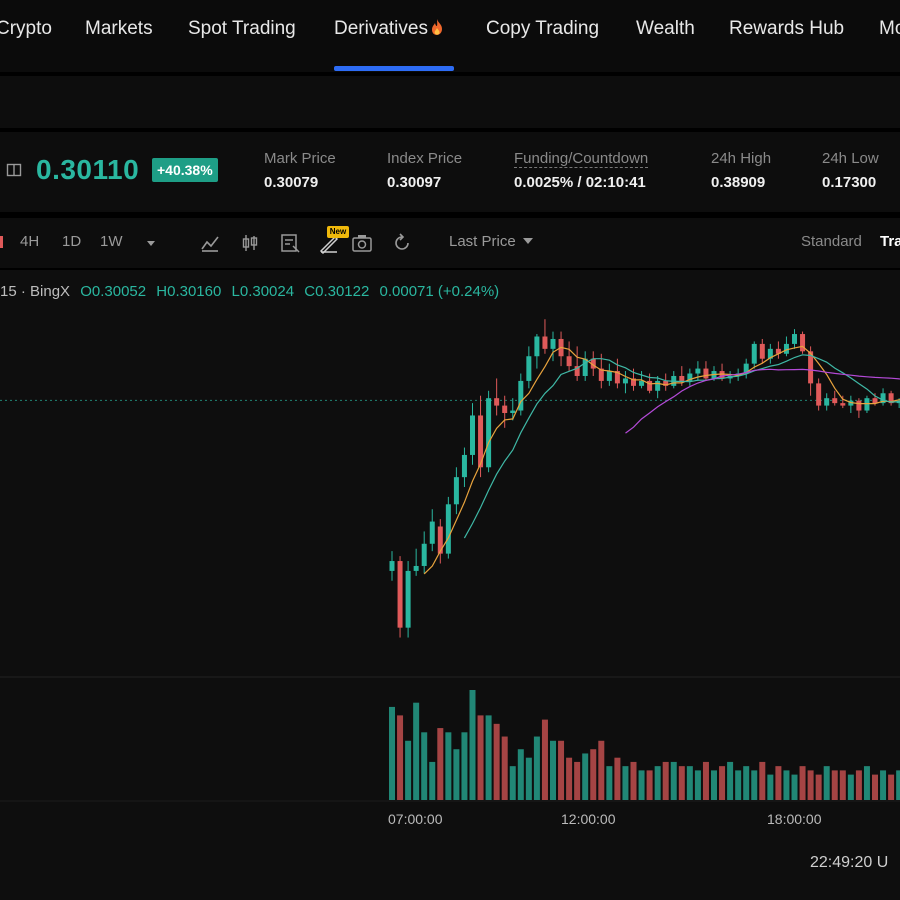 This screenshot has height=900, width=900. What do you see at coordinates (661, 460) in the screenshot?
I see `ma-fast-line` at bounding box center [661, 460].